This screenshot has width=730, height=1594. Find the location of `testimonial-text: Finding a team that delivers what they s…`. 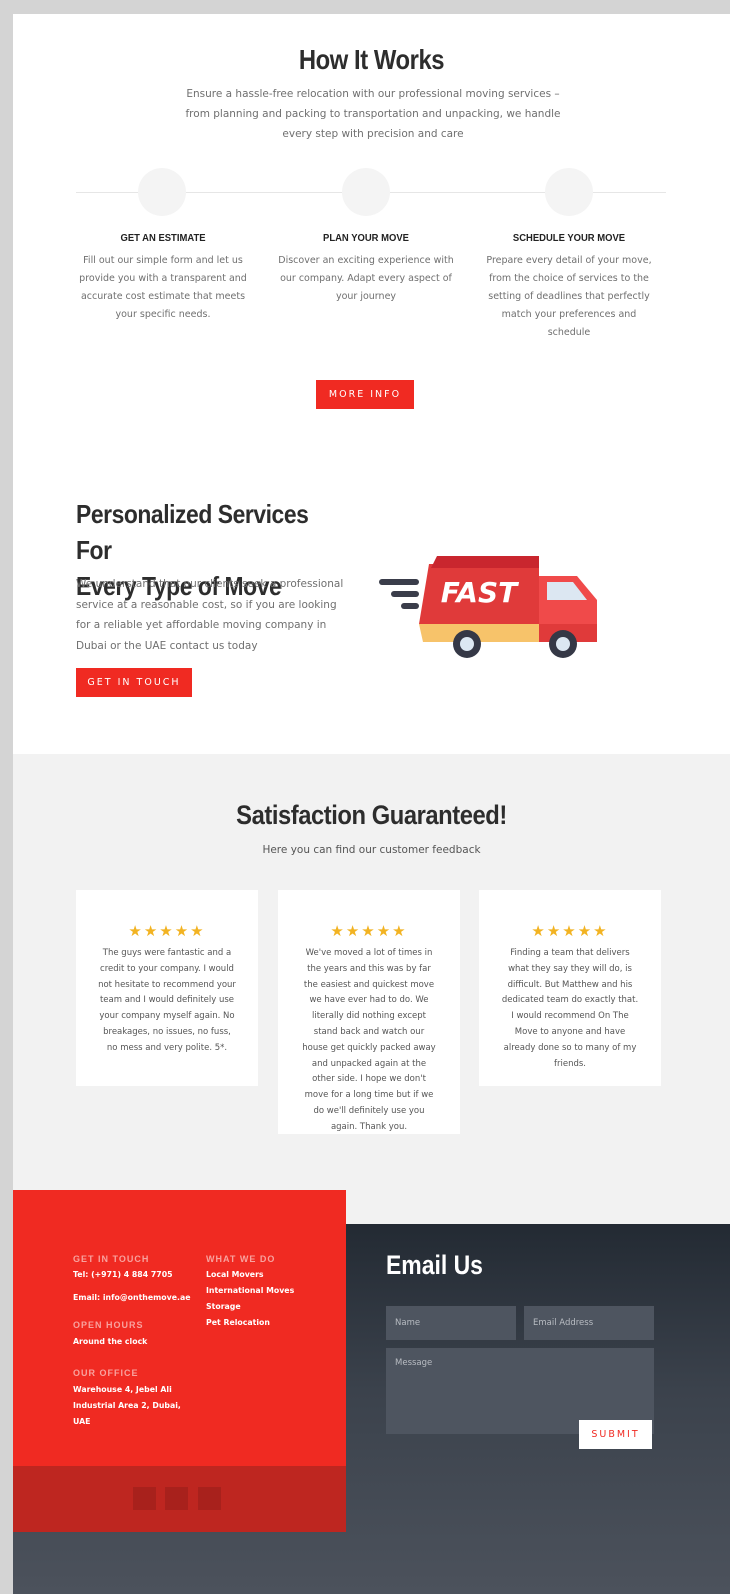

testimonial-text: Finding a team that delivers what they s… is located at coordinates (570, 1008).